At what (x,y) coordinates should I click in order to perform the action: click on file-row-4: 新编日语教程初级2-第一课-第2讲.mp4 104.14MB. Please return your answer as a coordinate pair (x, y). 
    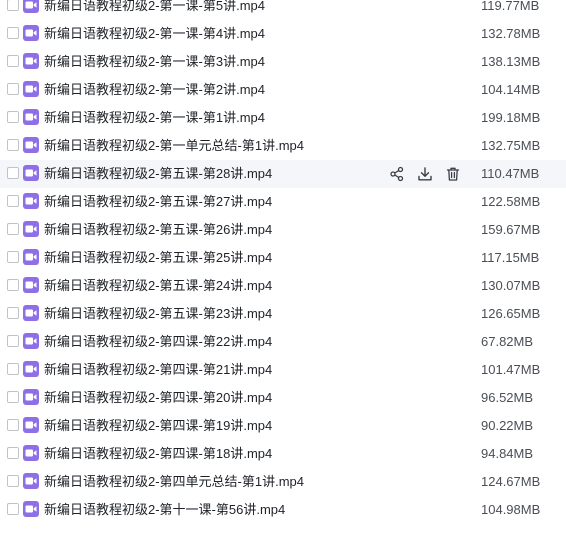
    Looking at the image, I should click on (283, 90).